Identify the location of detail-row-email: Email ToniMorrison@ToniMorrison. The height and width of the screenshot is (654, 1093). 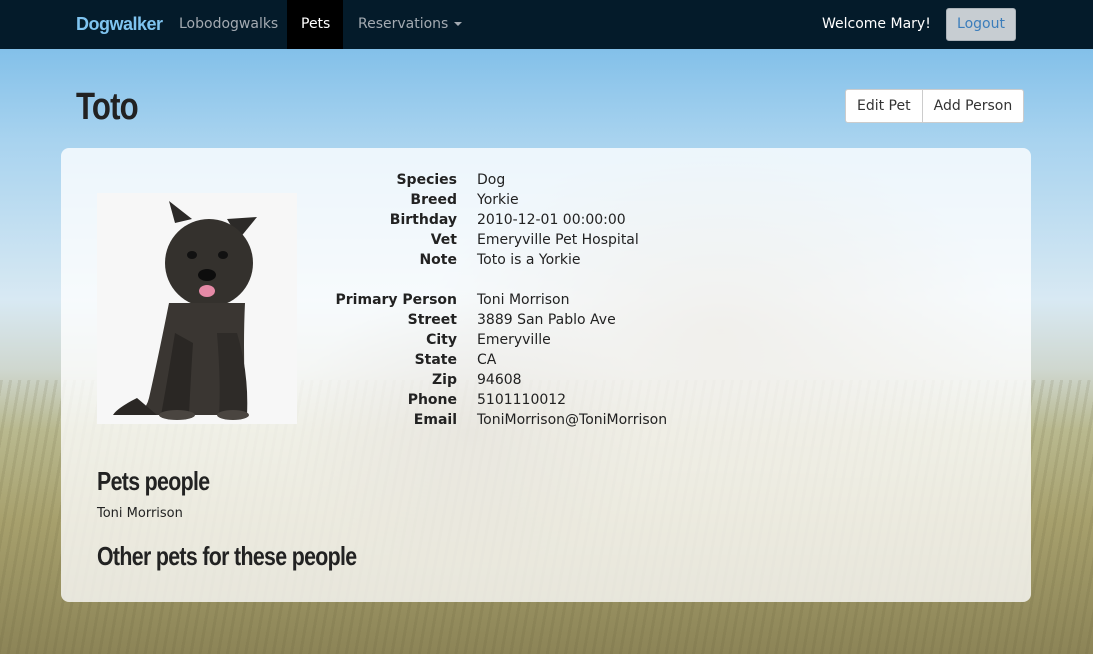
(541, 420).